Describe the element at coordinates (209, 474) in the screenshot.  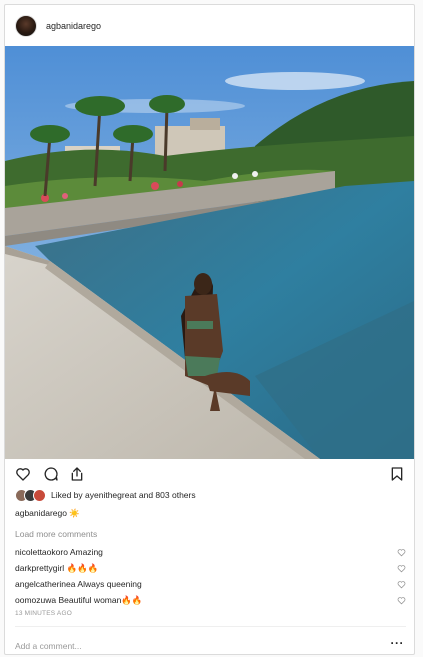
I see `post-actions` at that location.